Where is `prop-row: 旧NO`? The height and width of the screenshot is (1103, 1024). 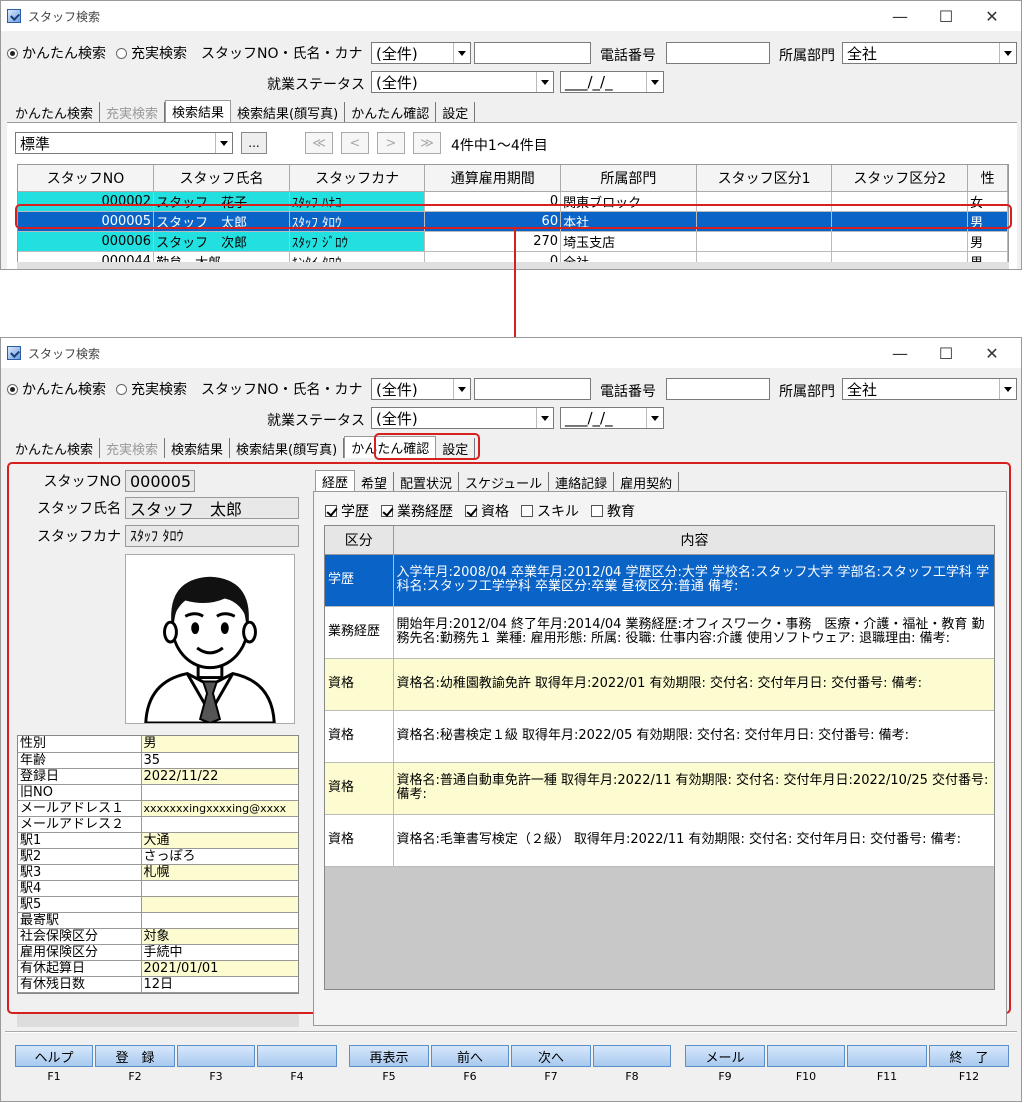
prop-row: 旧NO is located at coordinates (158, 792).